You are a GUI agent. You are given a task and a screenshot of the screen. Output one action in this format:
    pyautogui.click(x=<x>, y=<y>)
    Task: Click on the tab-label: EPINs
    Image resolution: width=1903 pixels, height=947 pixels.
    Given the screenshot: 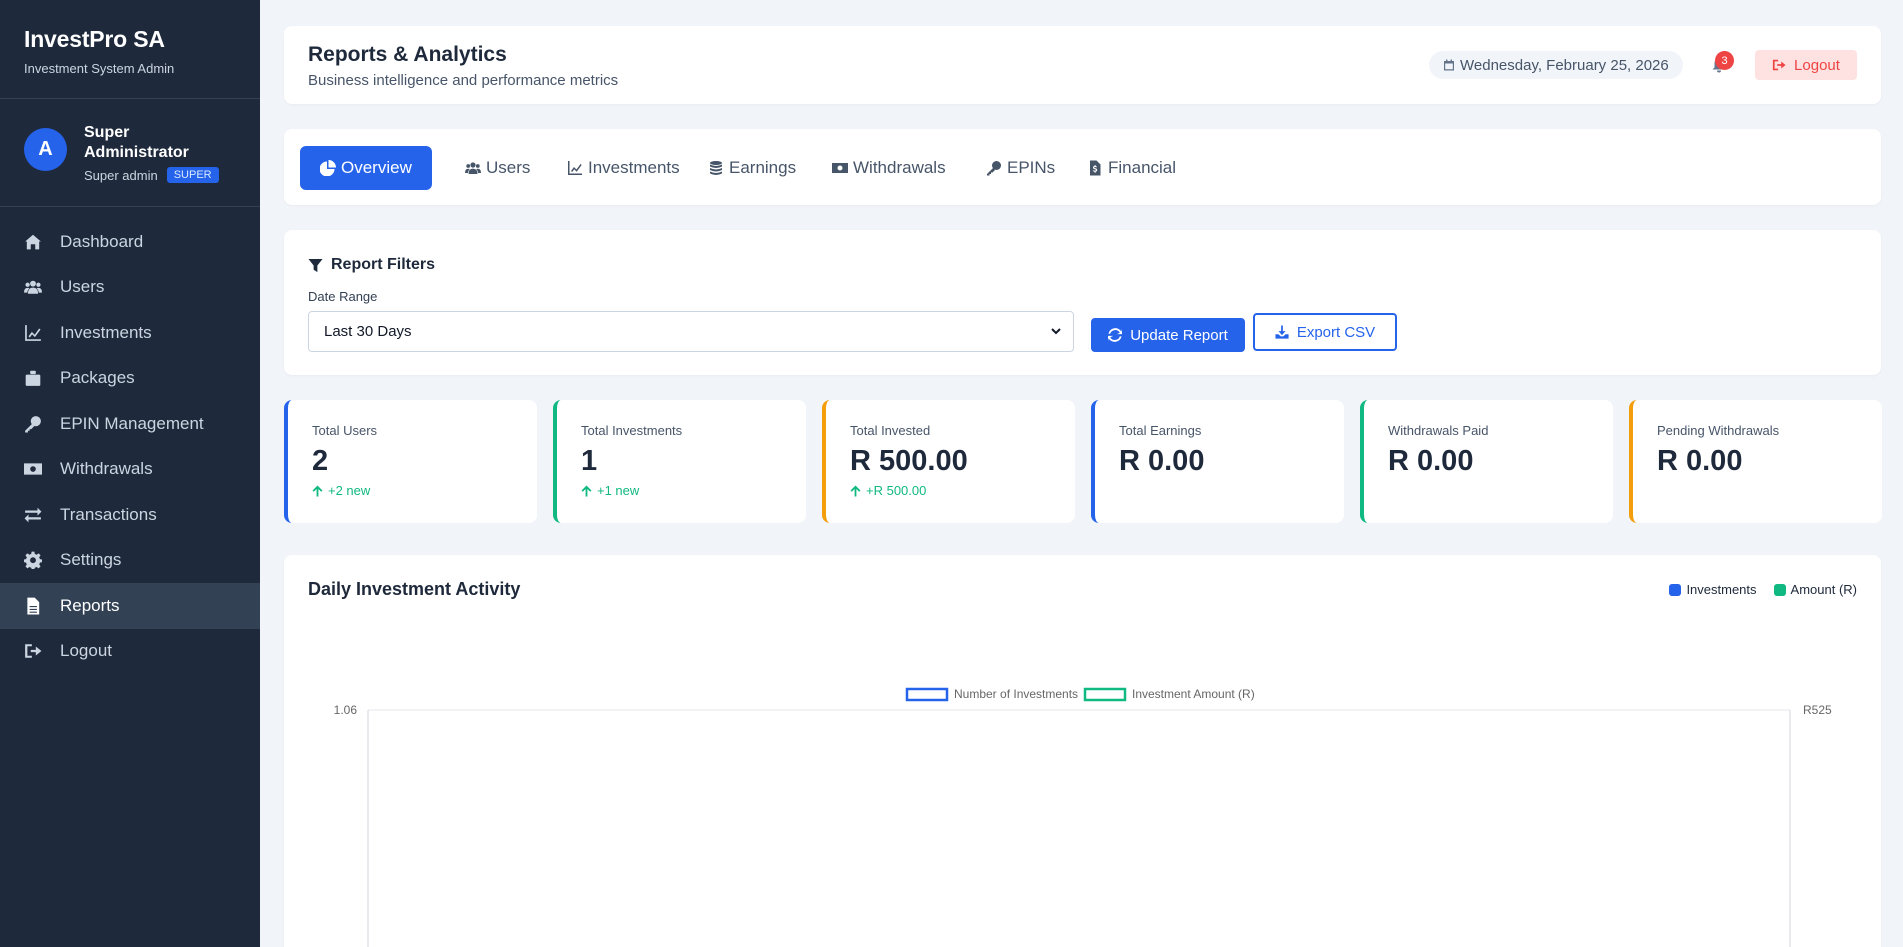 What is the action you would take?
    pyautogui.click(x=1031, y=167)
    